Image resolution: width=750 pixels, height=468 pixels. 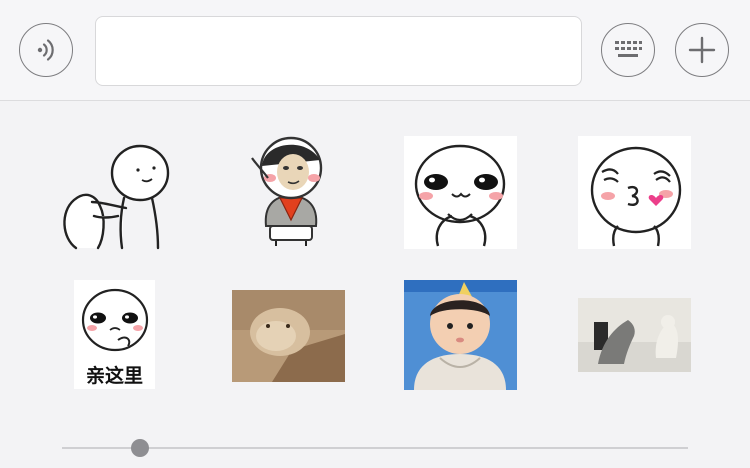 What do you see at coordinates (636, 196) in the screenshot?
I see `kiss-face-icon` at bounding box center [636, 196].